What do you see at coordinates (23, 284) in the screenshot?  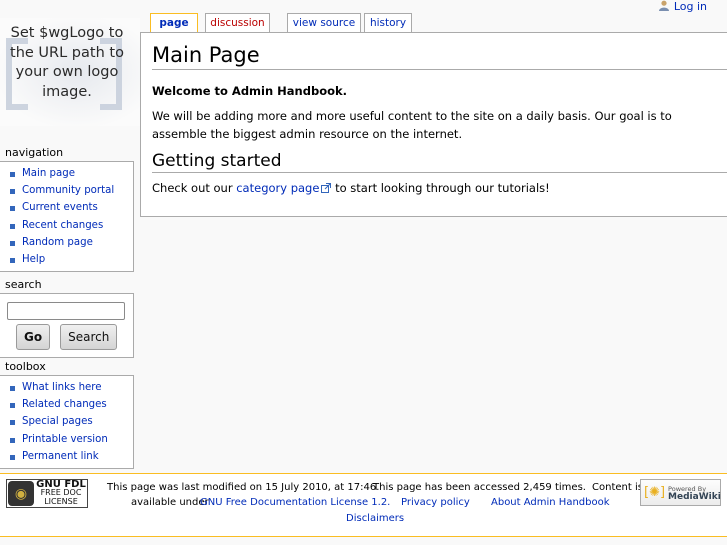 I see `search-heading: search` at bounding box center [23, 284].